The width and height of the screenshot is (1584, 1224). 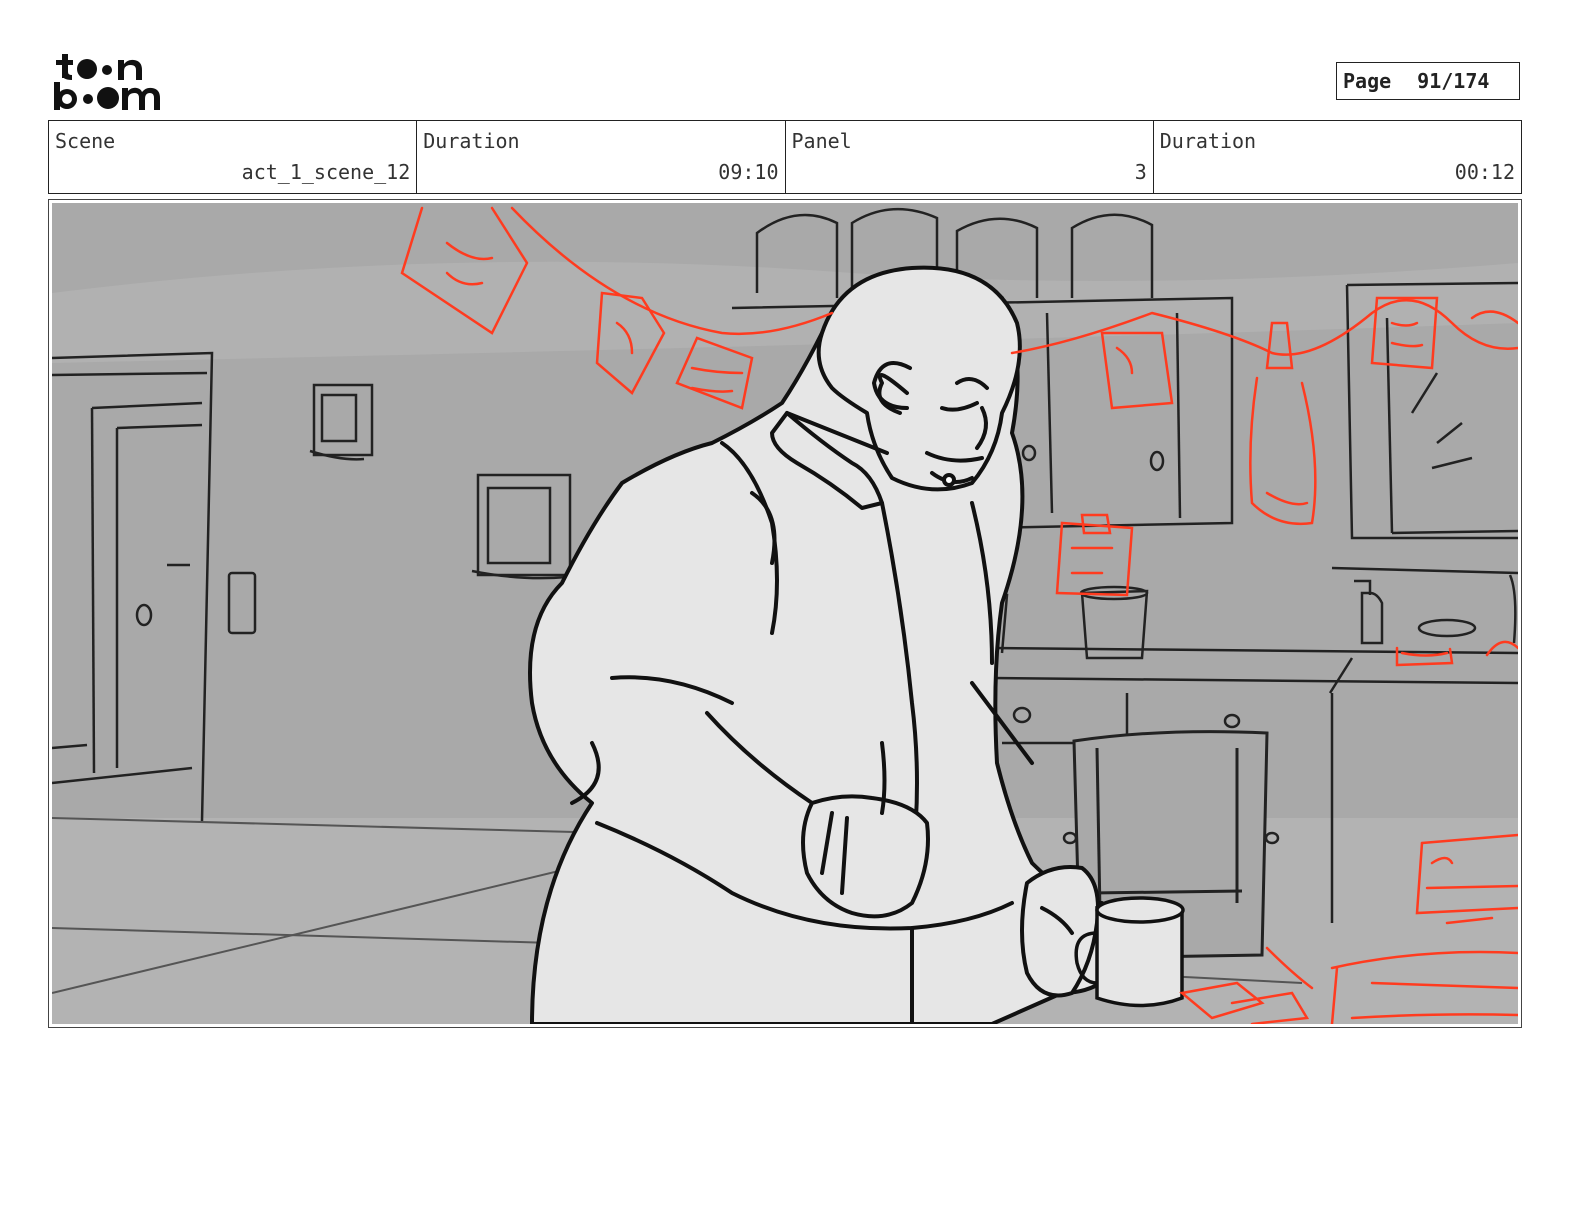 I want to click on page-number: 91/174, so click(x=1453, y=81).